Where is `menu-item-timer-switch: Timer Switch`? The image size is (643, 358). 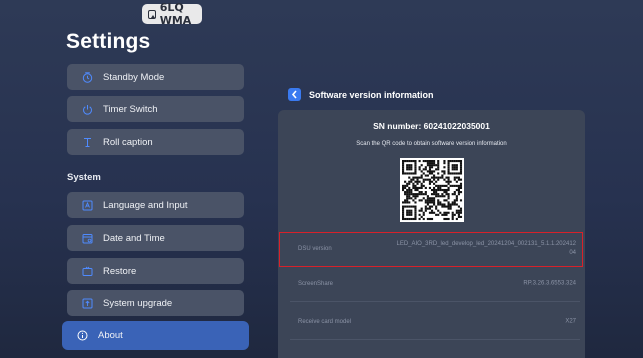 menu-item-timer-switch: Timer Switch is located at coordinates (155, 109).